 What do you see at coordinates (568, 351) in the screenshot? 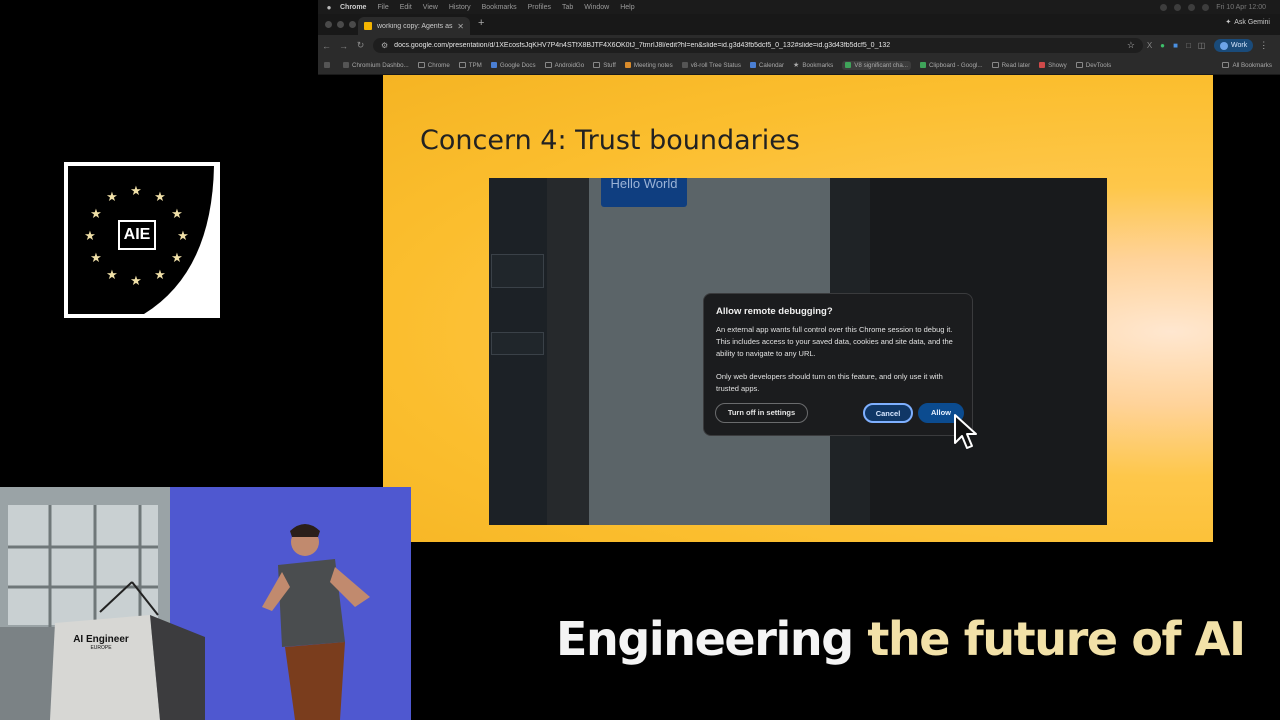
I see `panel` at bounding box center [568, 351].